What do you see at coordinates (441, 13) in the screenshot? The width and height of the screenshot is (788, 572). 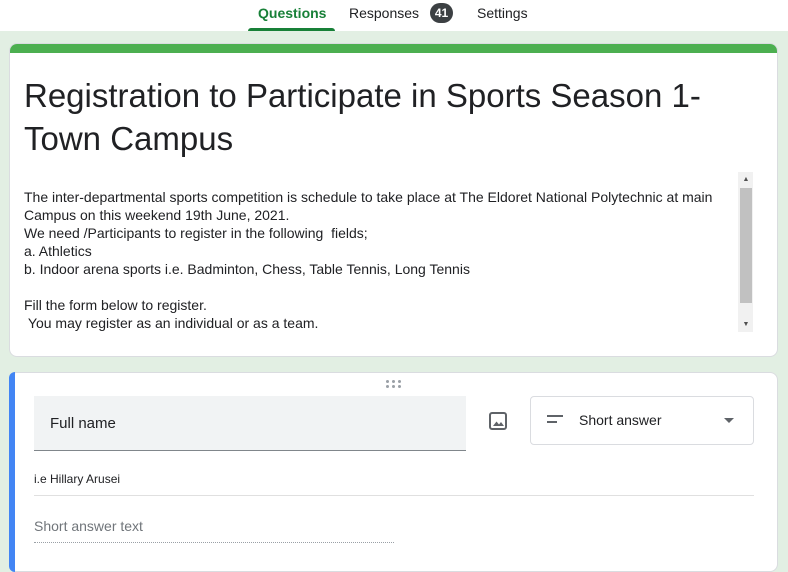 I see `responses-count-badge: 41` at bounding box center [441, 13].